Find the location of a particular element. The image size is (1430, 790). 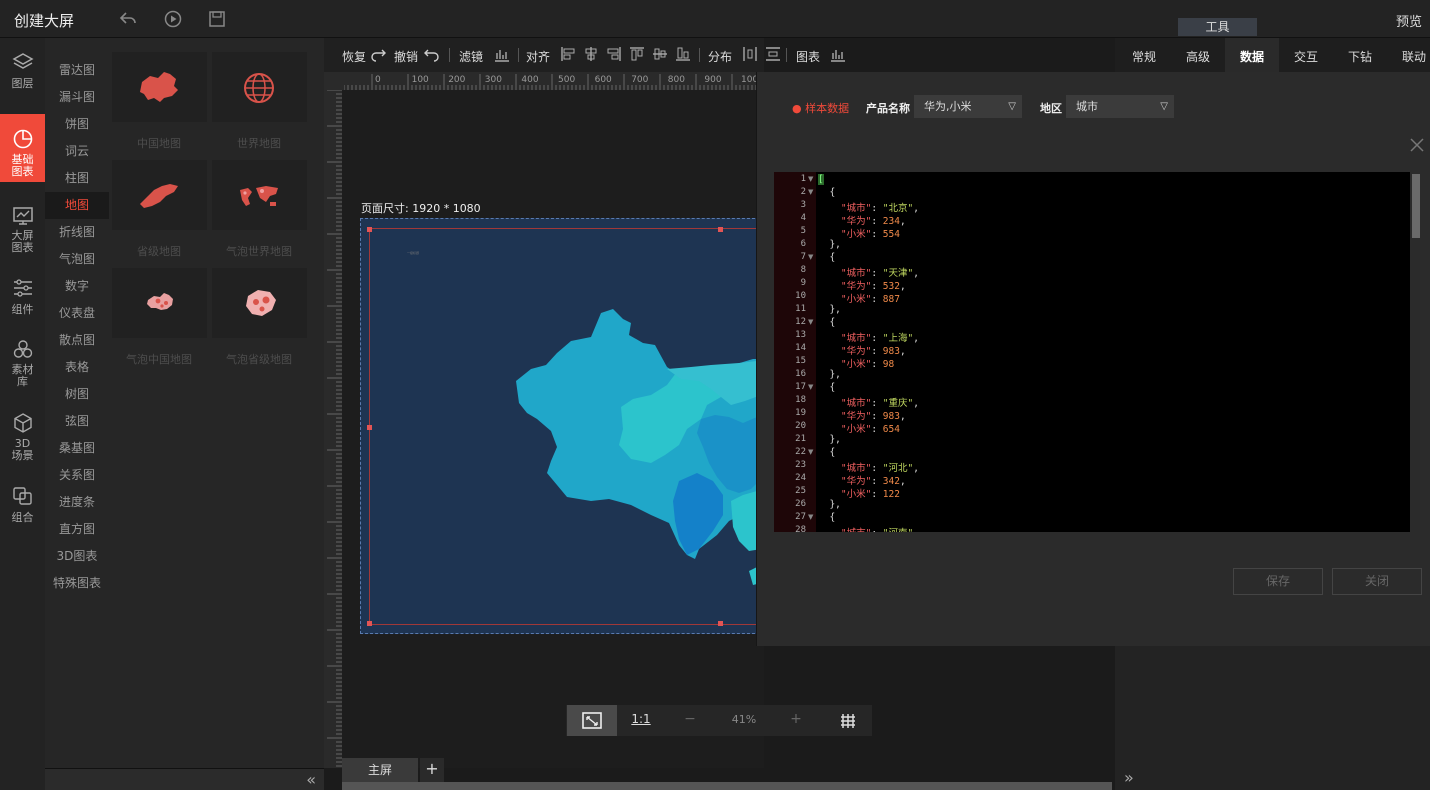

category-item: 漏斗图 is located at coordinates (77, 97).